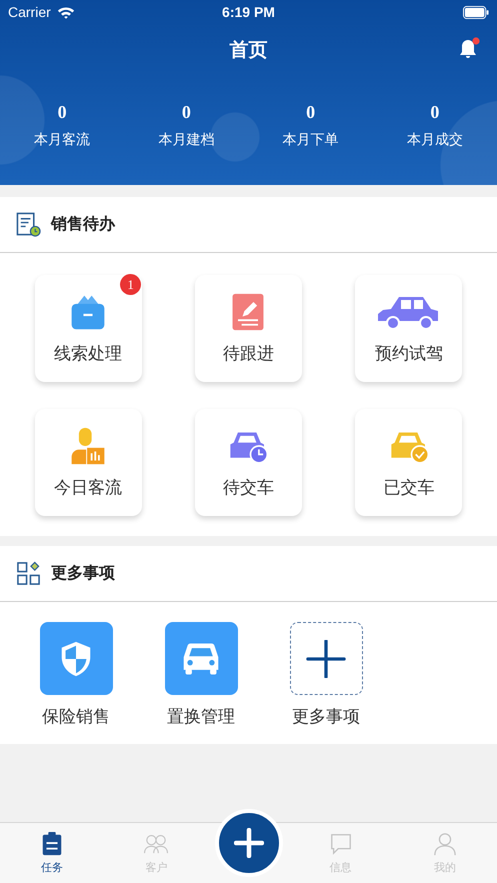 The width and height of the screenshot is (497, 883). I want to click on document-clock-icon, so click(28, 224).